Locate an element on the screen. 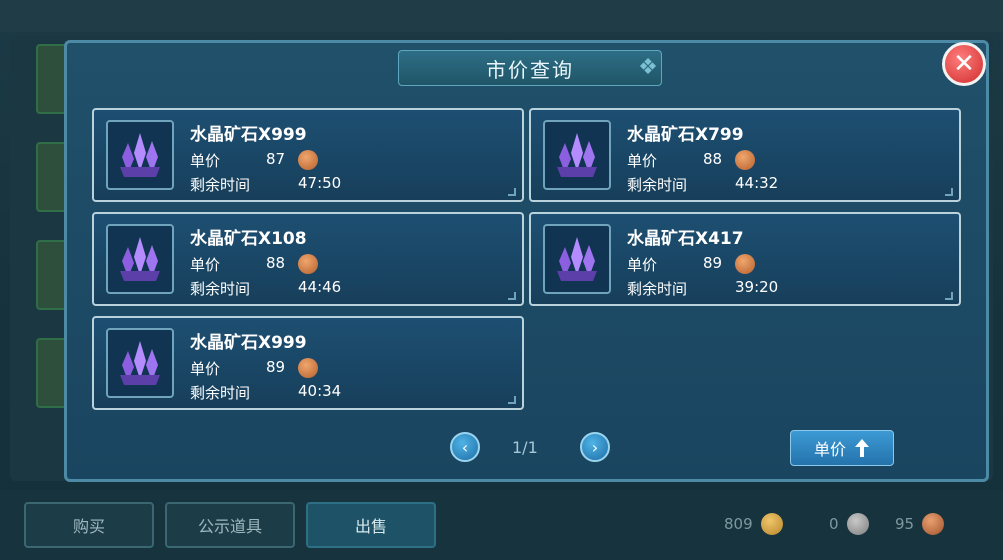 This screenshot has width=1003, height=560. unit-price-value: 87 is located at coordinates (276, 159).